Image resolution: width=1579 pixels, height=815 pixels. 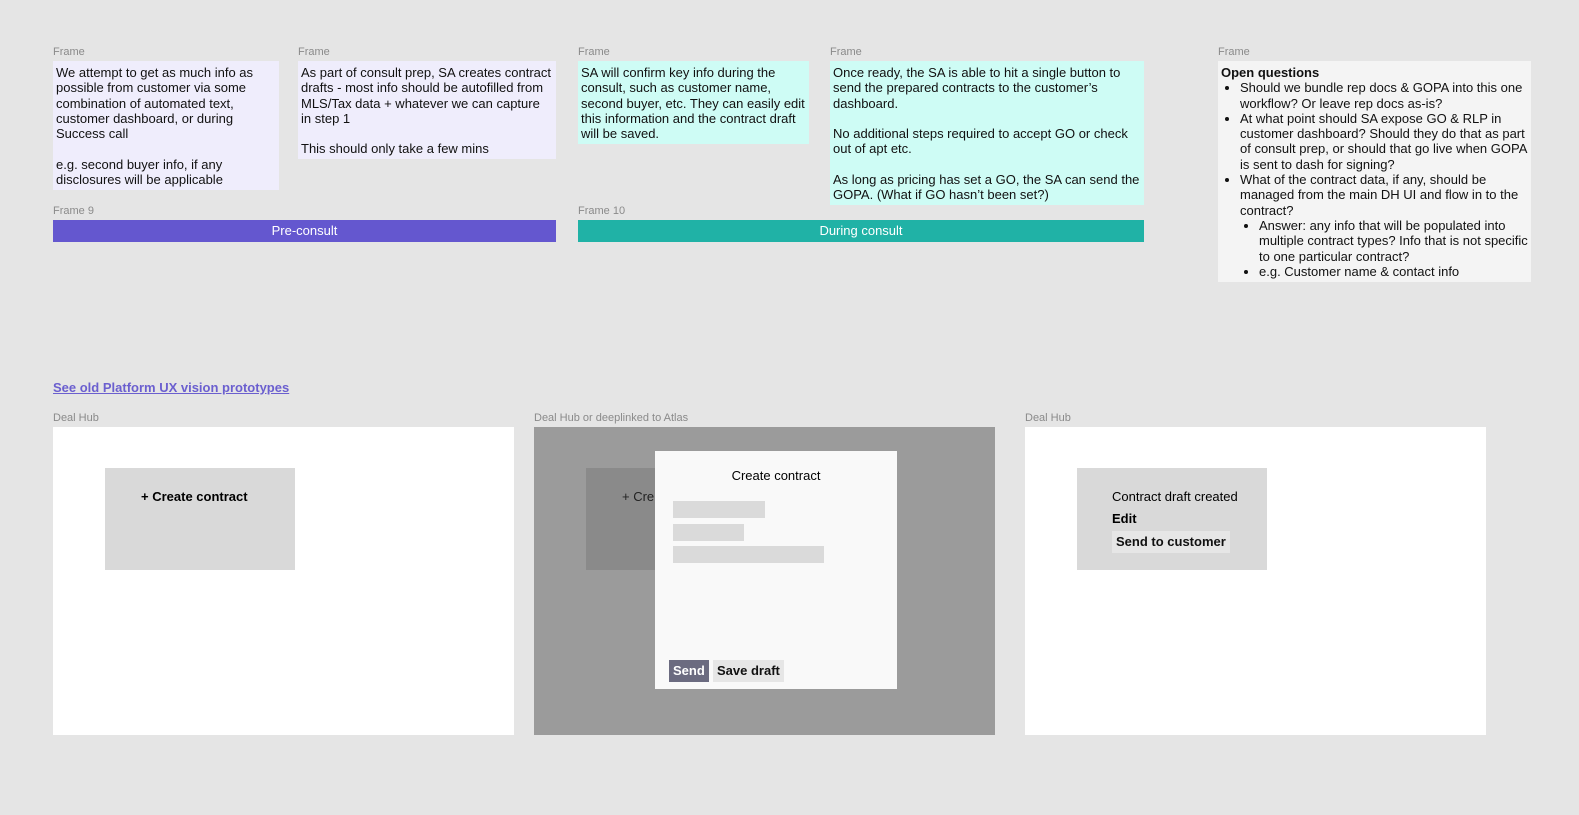 What do you see at coordinates (861, 231) in the screenshot?
I see `during-consult-bar: During consult` at bounding box center [861, 231].